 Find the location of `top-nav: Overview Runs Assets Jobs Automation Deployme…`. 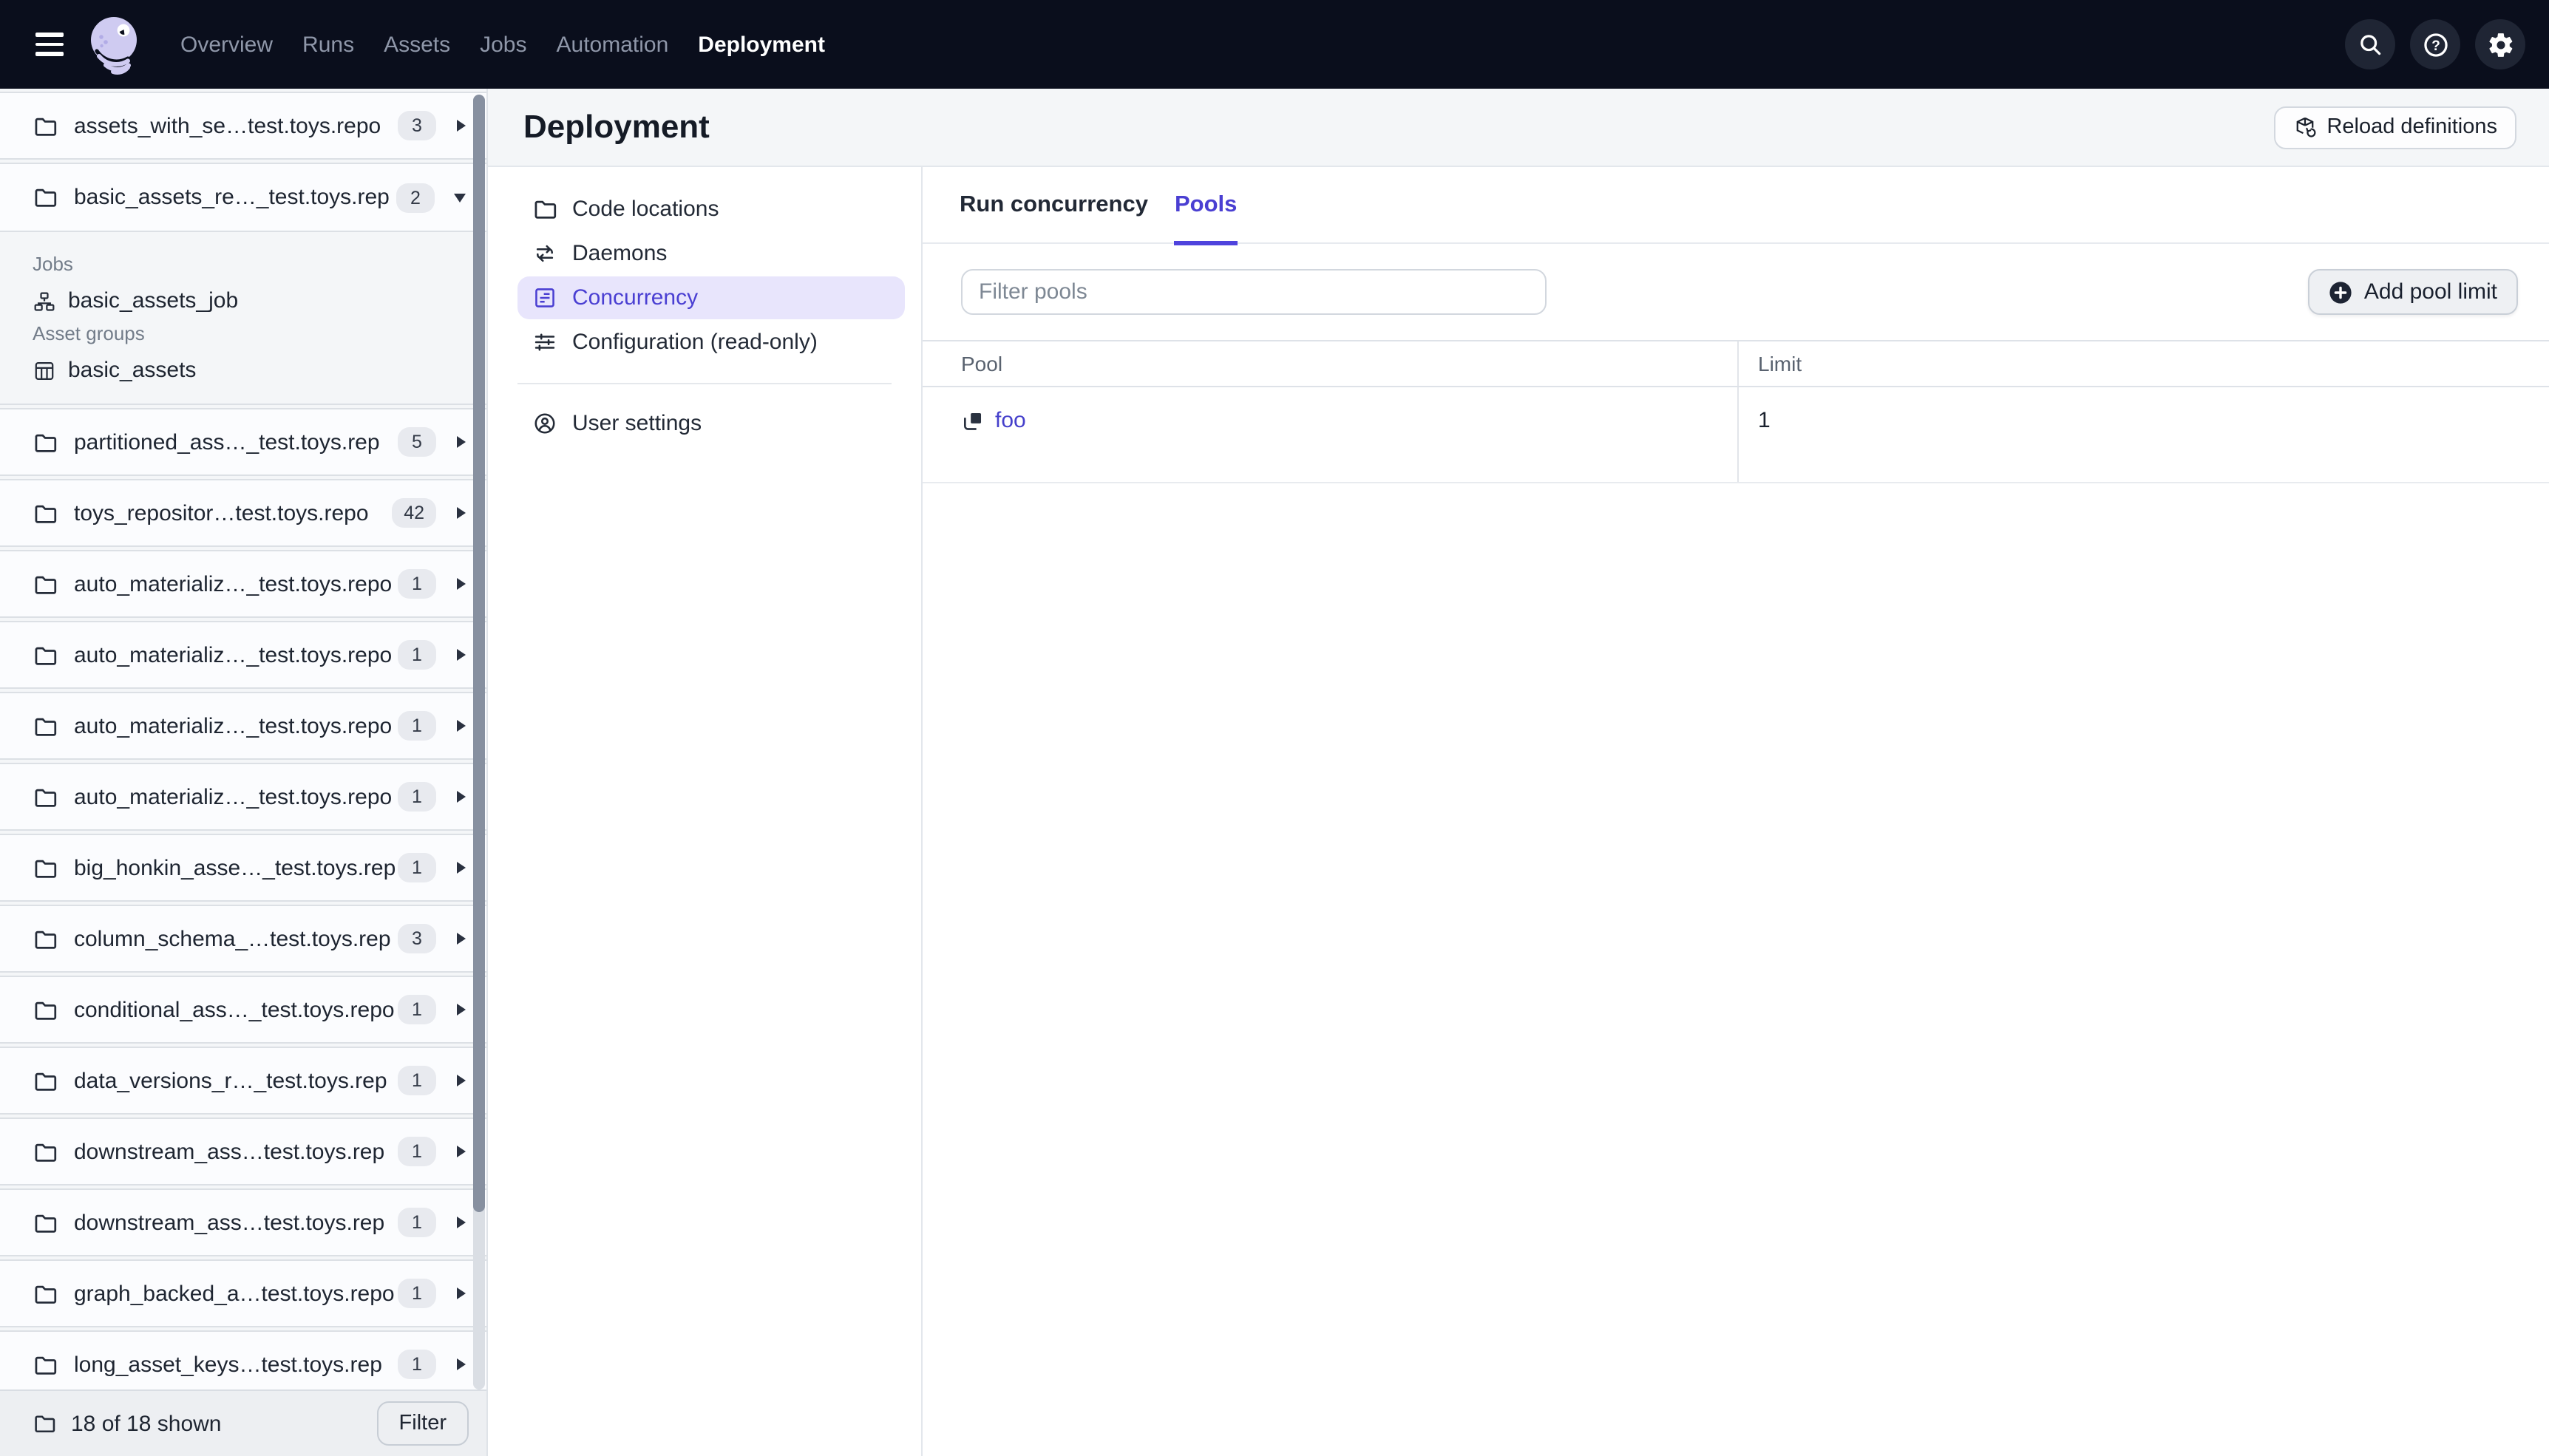

top-nav: Overview Runs Assets Jobs Automation Deployme… is located at coordinates (1274, 45).